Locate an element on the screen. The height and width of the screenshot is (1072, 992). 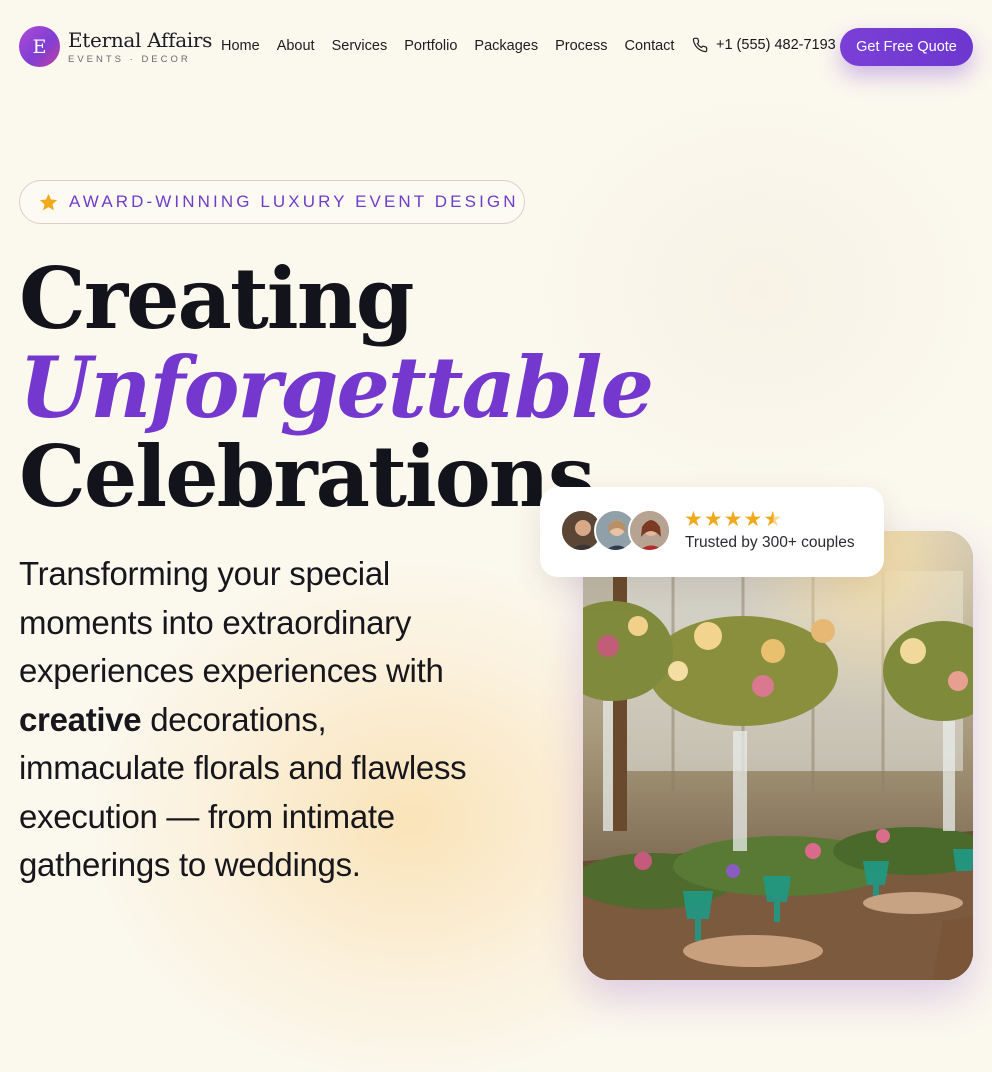
phone-link: +1 (555) 482-7193 is located at coordinates (764, 45).